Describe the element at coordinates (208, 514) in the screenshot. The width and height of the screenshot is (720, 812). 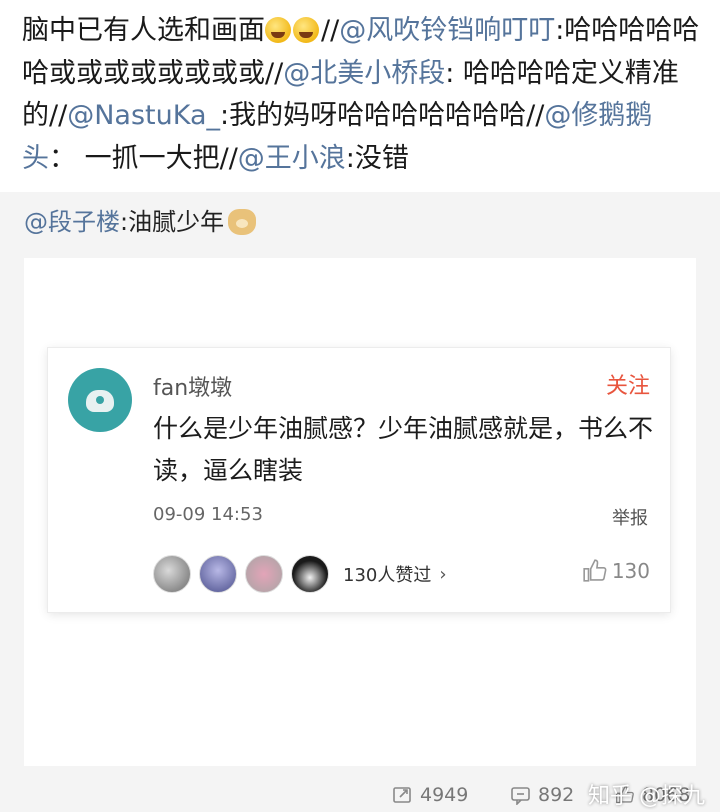
I see `comment-timestamp: 09-09 14:53` at that location.